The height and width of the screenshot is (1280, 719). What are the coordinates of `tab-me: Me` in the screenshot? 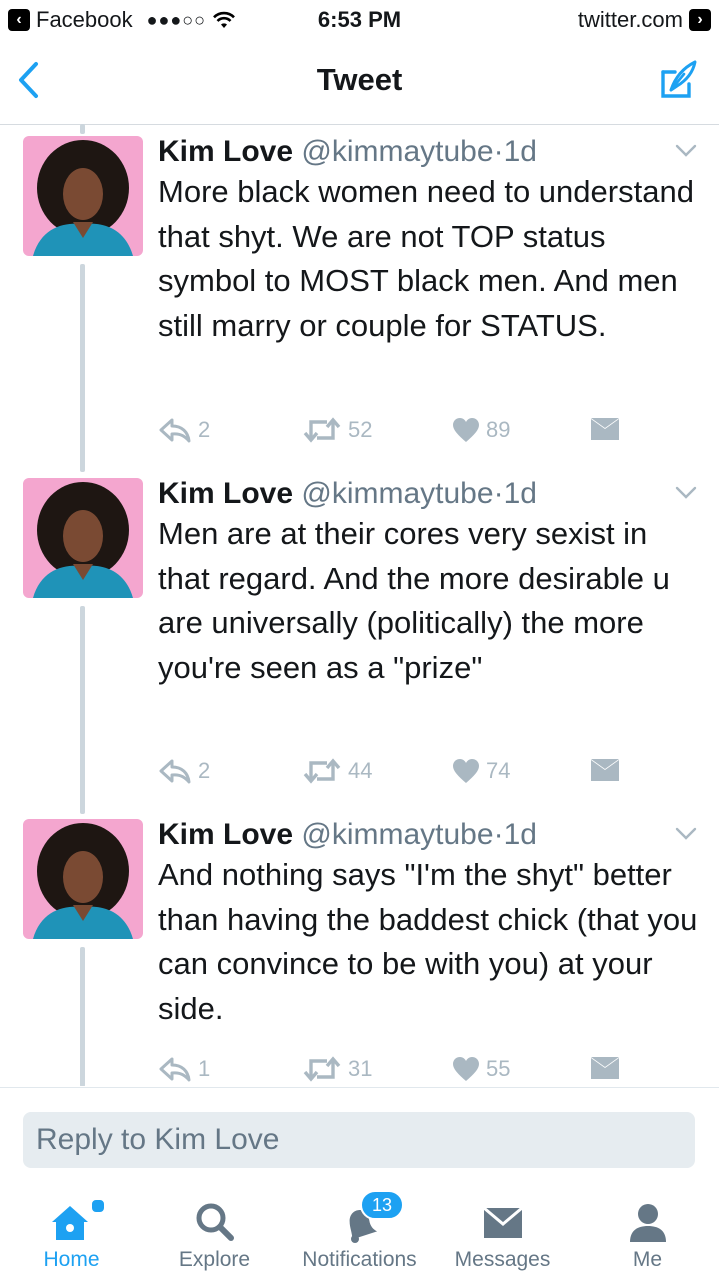 It's located at (647, 1235).